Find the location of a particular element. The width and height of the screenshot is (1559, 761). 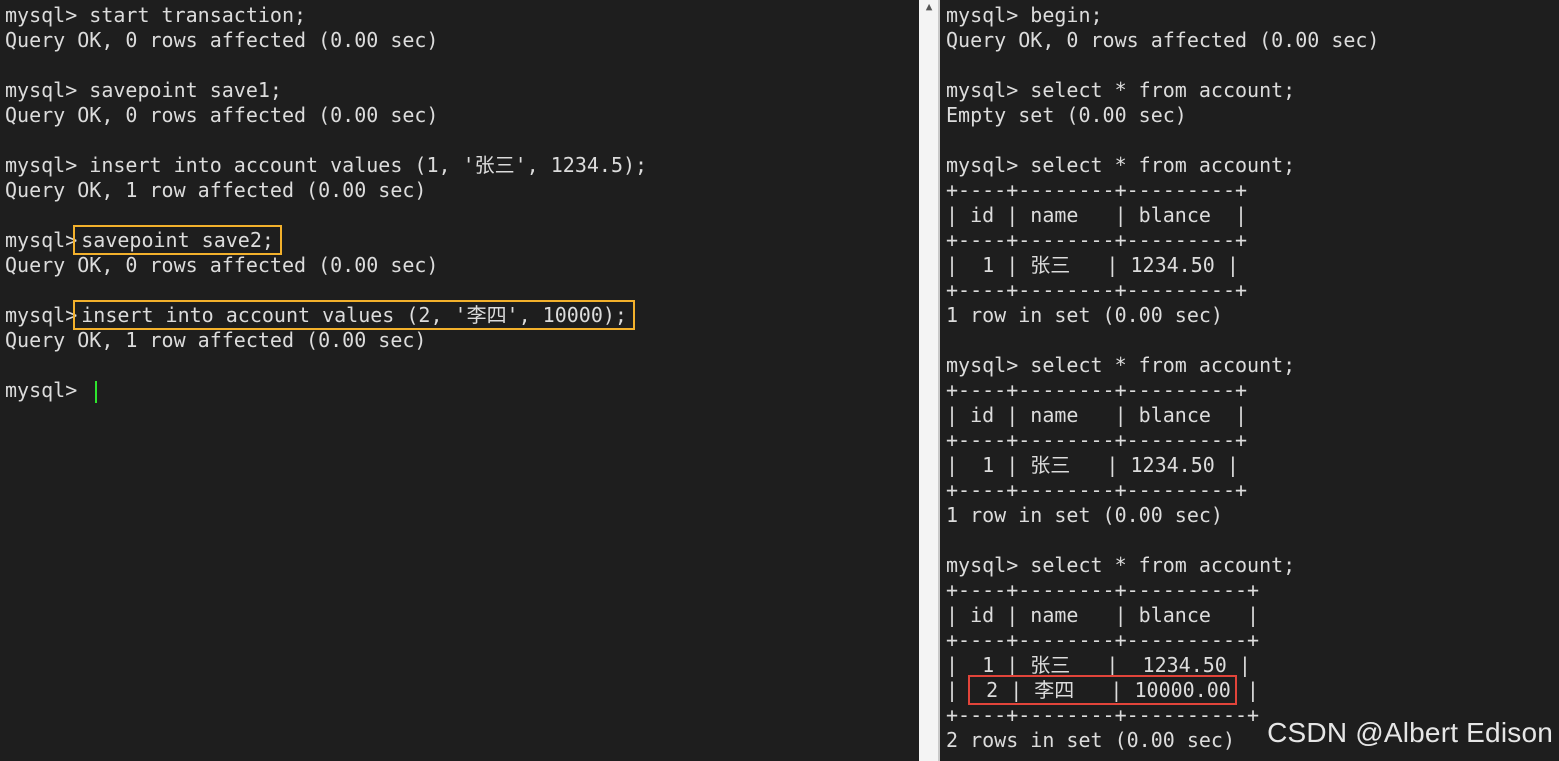

text-cursor is located at coordinates (96, 391).